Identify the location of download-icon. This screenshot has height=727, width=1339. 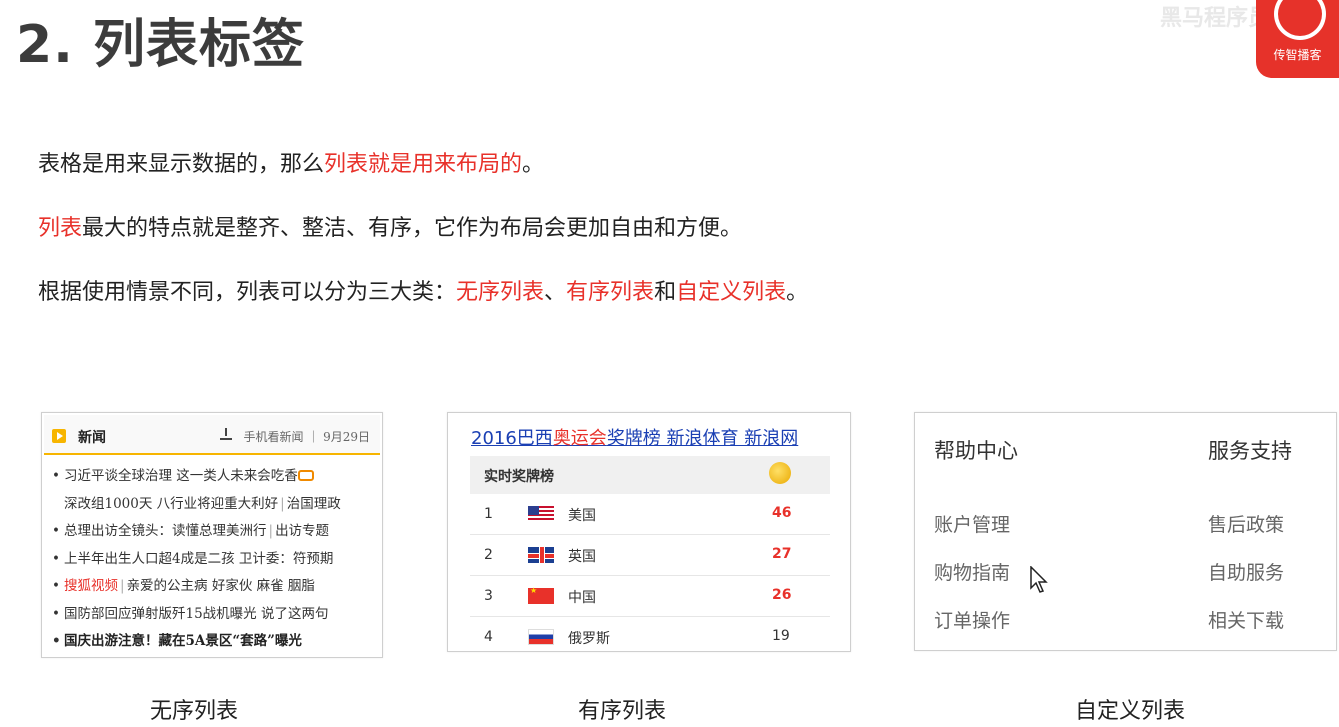
(226, 434).